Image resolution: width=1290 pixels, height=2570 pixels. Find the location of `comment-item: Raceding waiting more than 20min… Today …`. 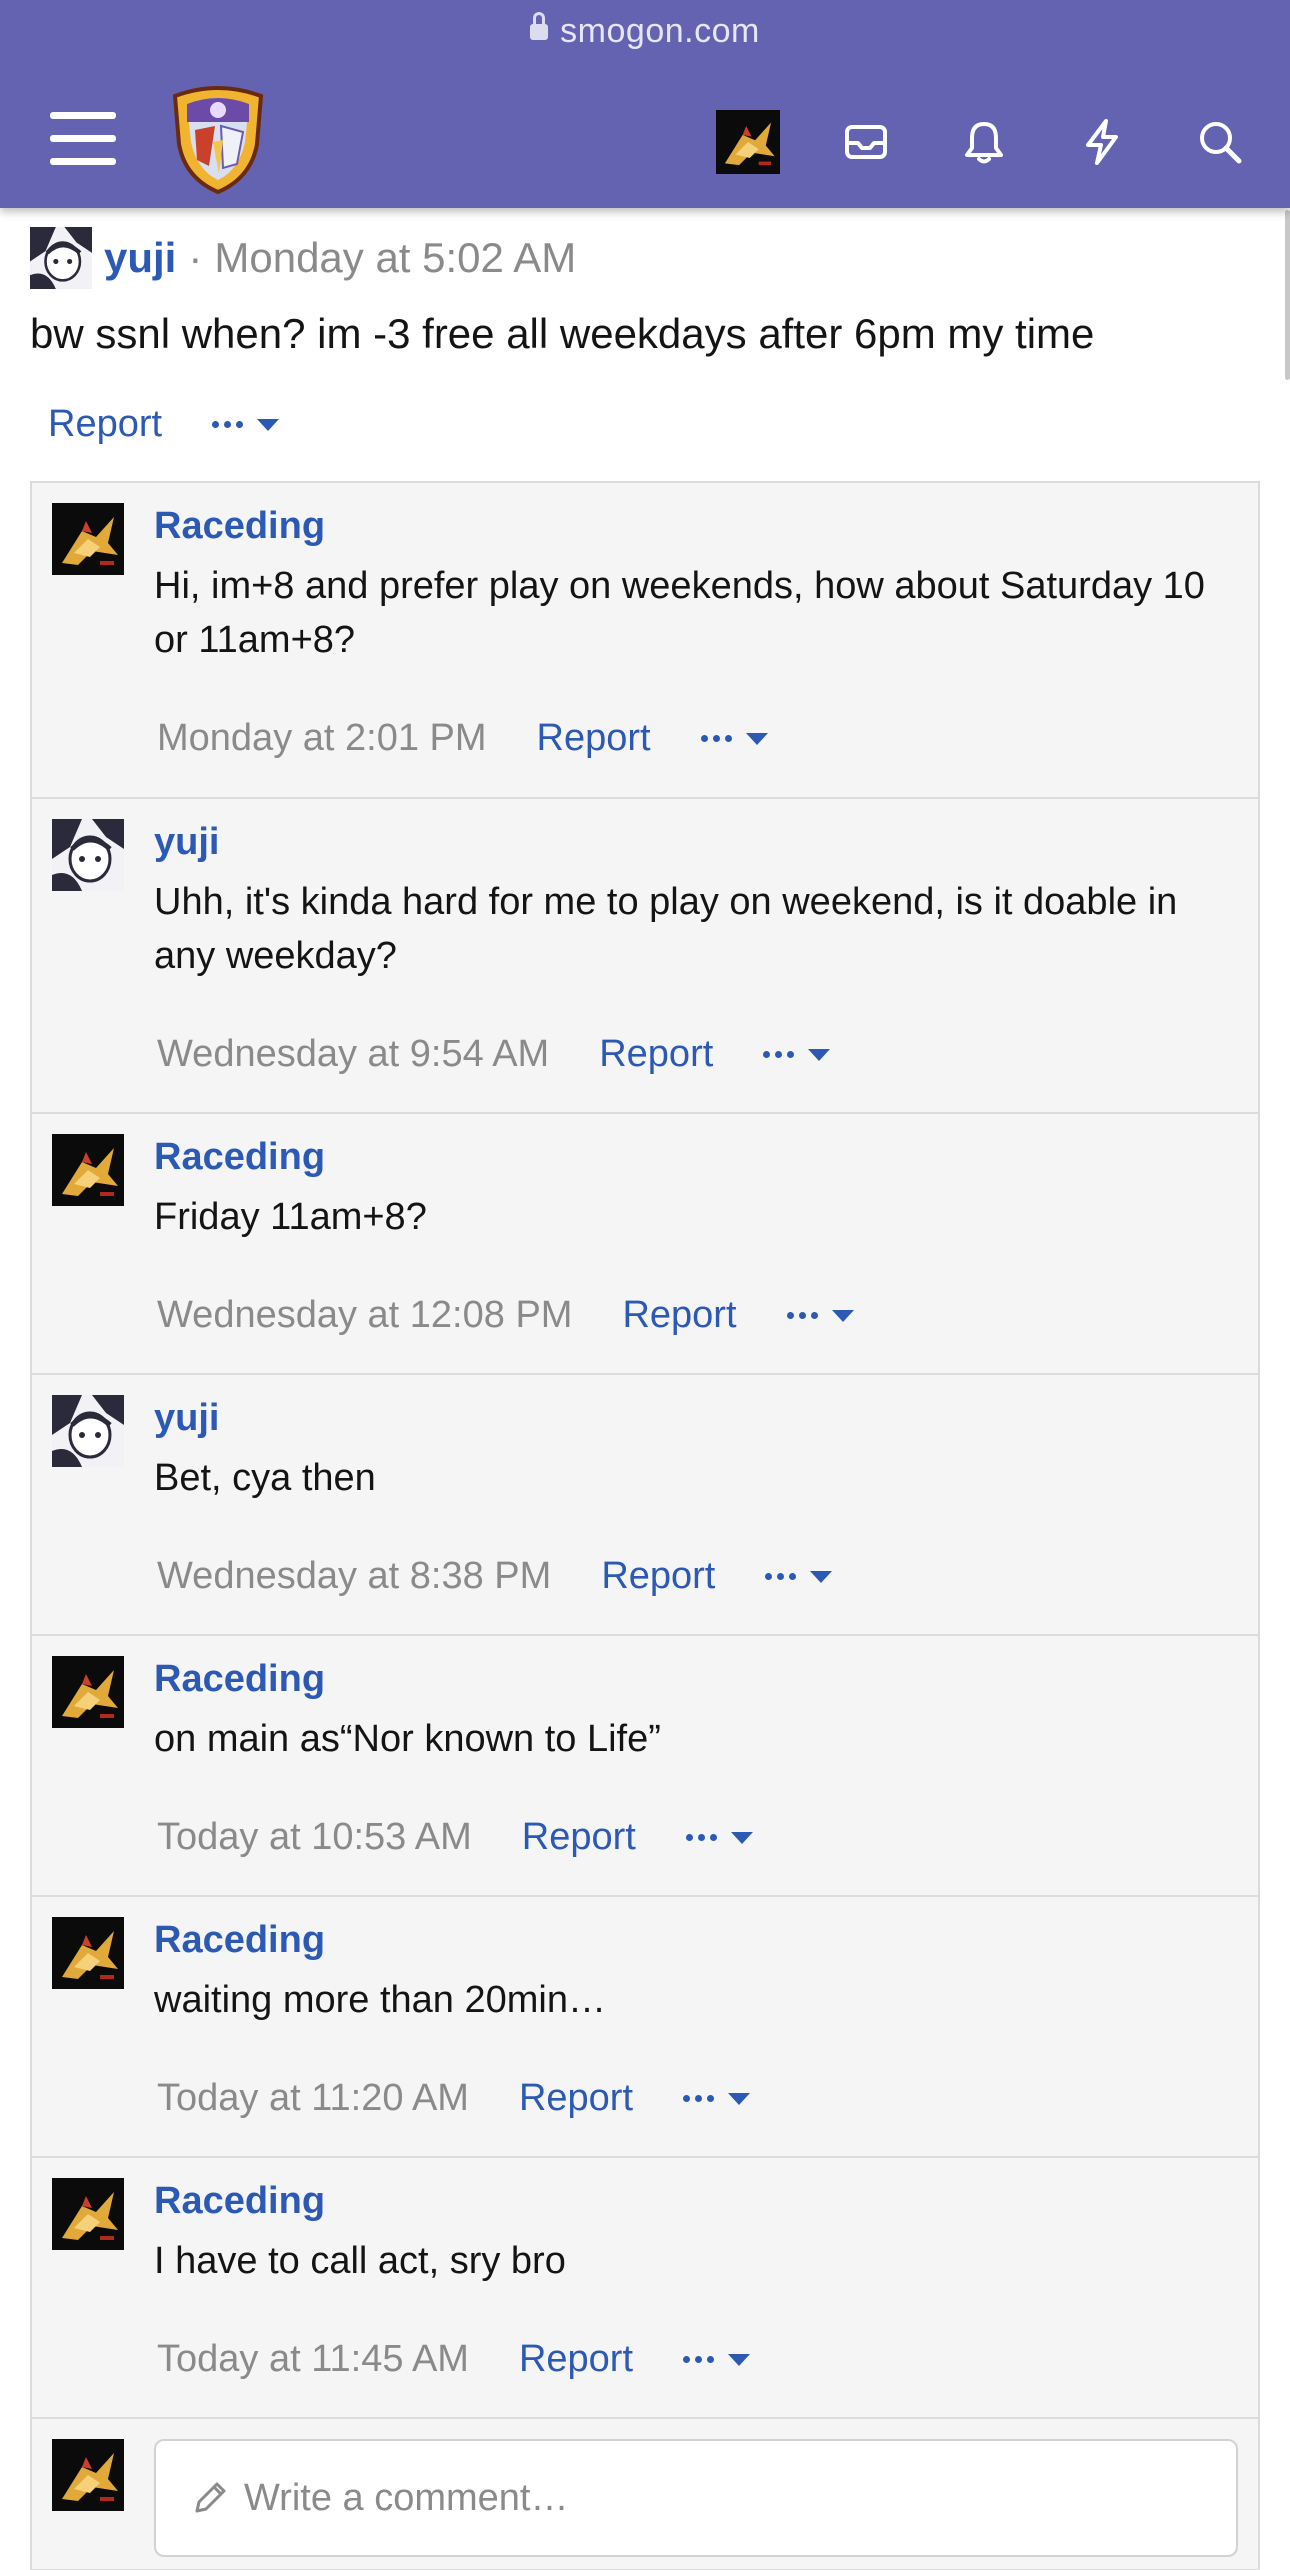

comment-item: Raceding waiting more than 20min… Today … is located at coordinates (645, 2027).